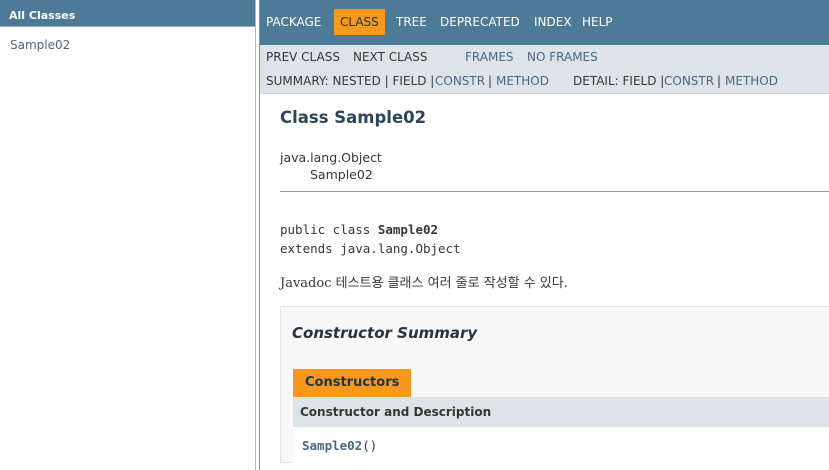  What do you see at coordinates (751, 81) in the screenshot?
I see `detail-method-link: METHOD` at bounding box center [751, 81].